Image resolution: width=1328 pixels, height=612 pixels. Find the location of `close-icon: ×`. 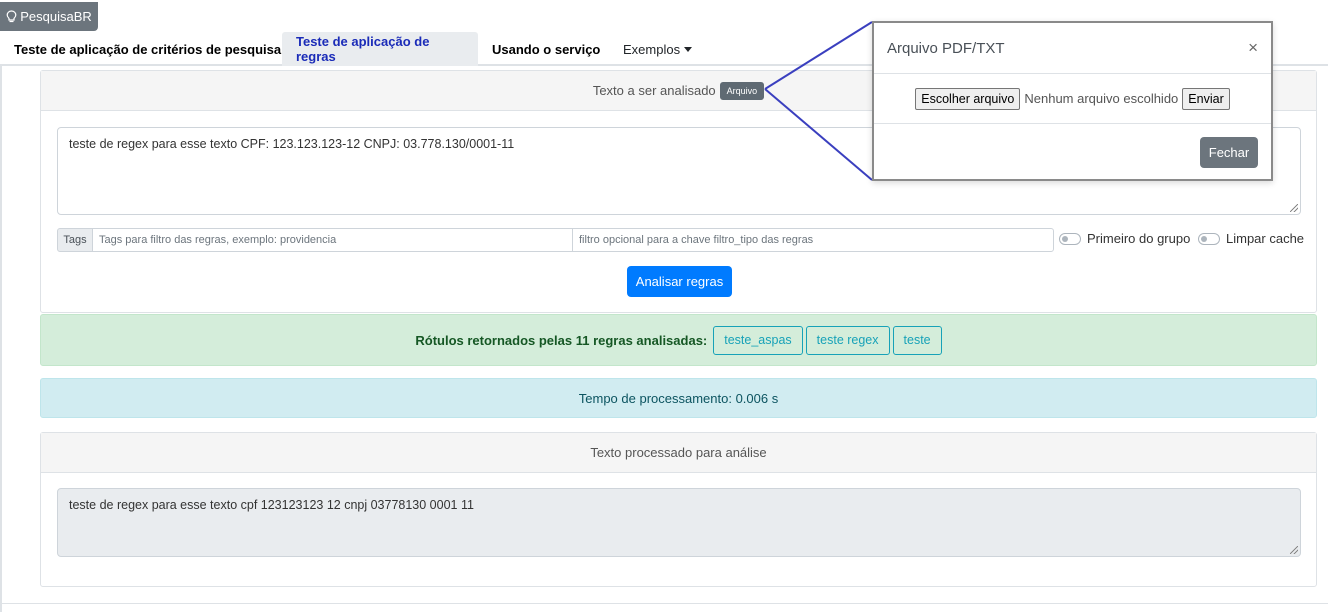

close-icon: × is located at coordinates (1253, 48).